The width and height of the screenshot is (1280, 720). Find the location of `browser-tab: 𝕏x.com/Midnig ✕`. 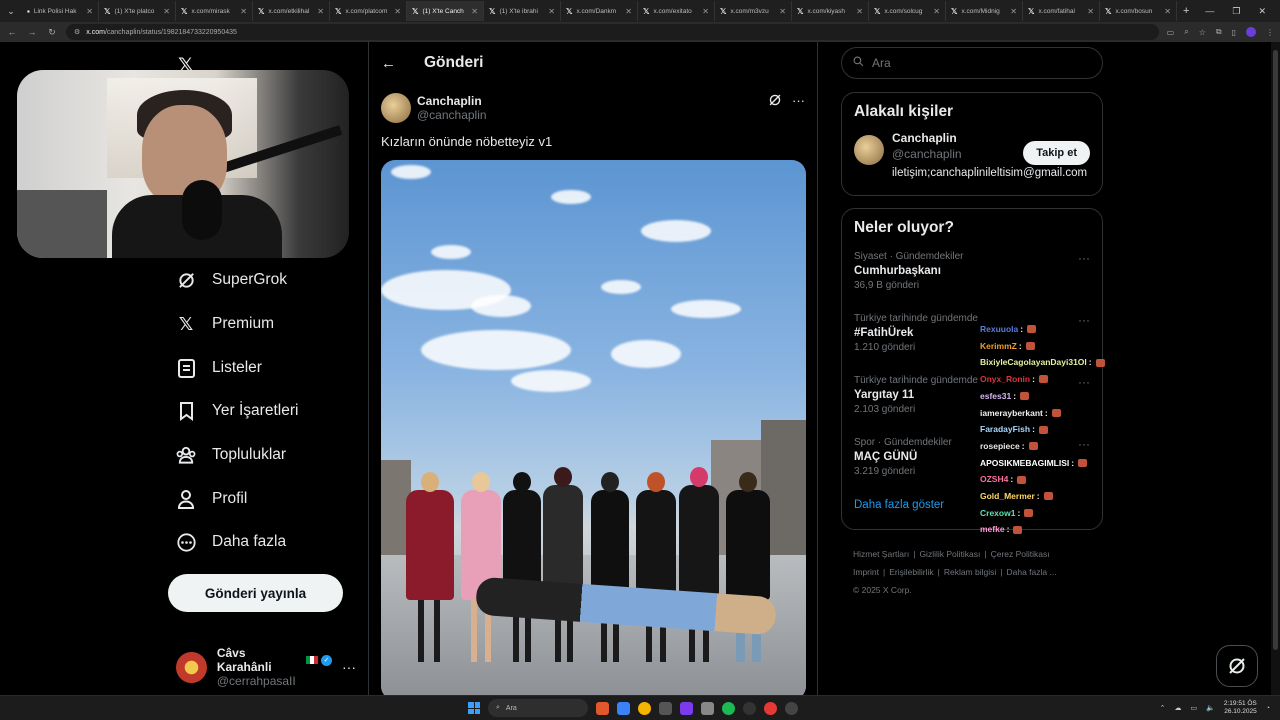

browser-tab: 𝕏x.com/Midnig ✕ is located at coordinates (984, 11).